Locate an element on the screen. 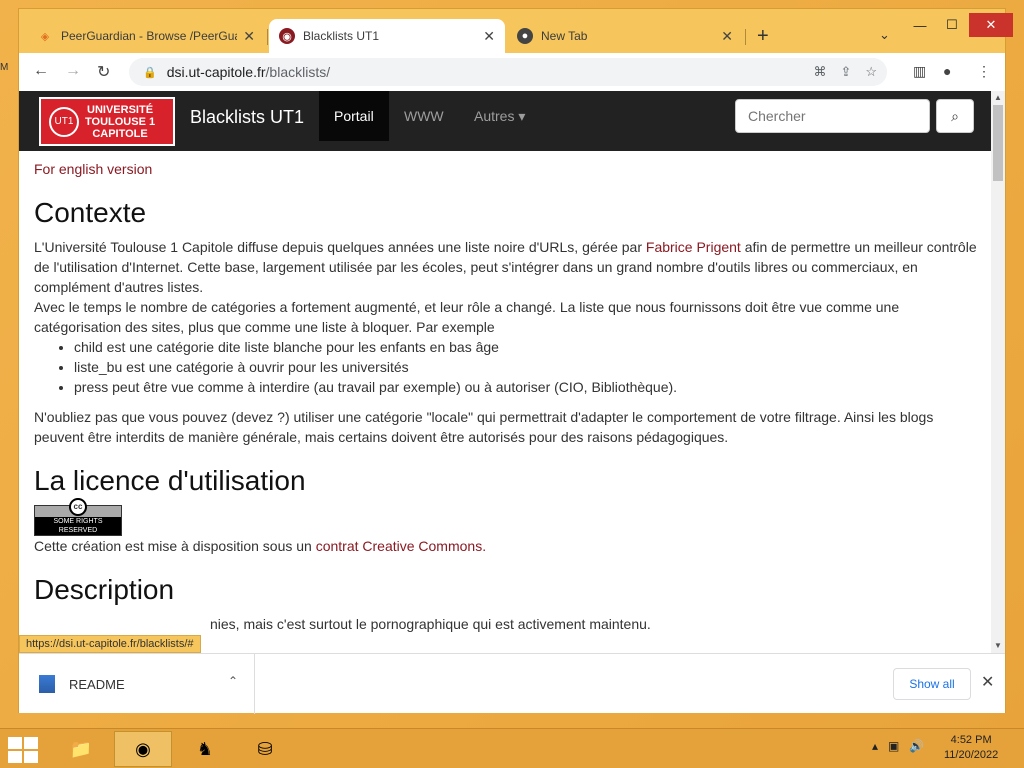 This screenshot has height=768, width=1024. volume-icon: 🔊 is located at coordinates (916, 746).